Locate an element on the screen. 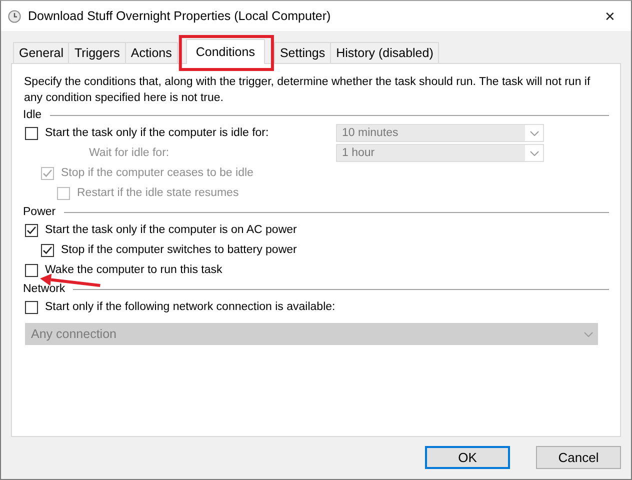 Image resolution: width=632 pixels, height=480 pixels. section-title: Power is located at coordinates (39, 212).